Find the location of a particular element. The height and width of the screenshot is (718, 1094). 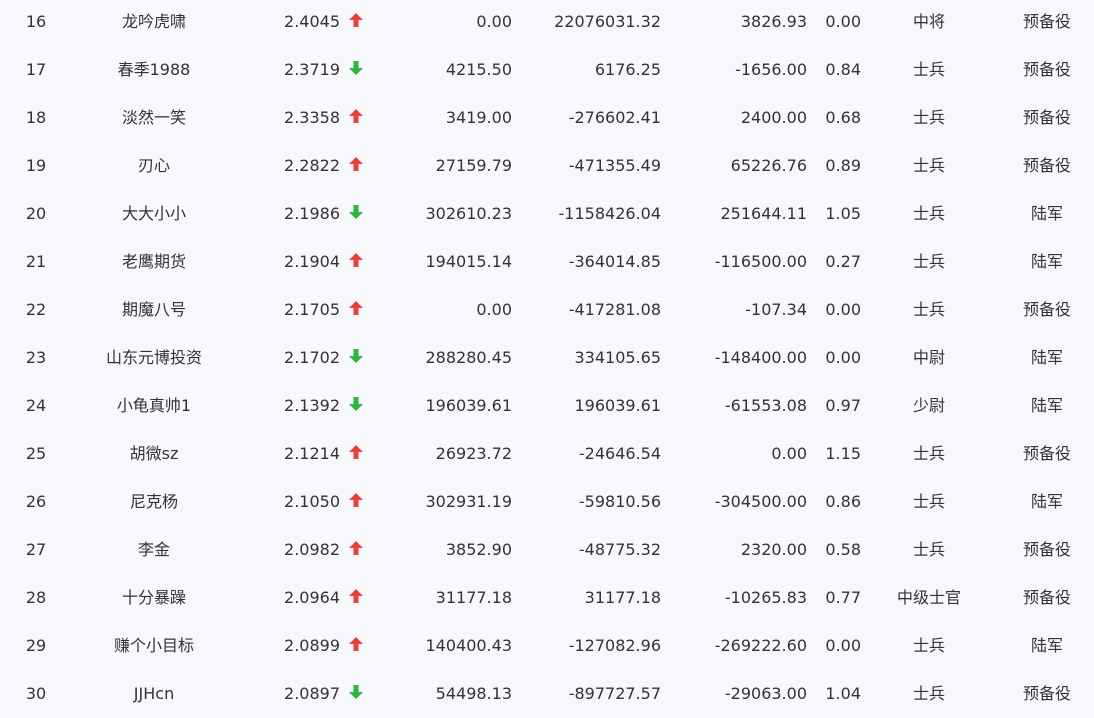

rank-cell: 29 is located at coordinates (36, 645).